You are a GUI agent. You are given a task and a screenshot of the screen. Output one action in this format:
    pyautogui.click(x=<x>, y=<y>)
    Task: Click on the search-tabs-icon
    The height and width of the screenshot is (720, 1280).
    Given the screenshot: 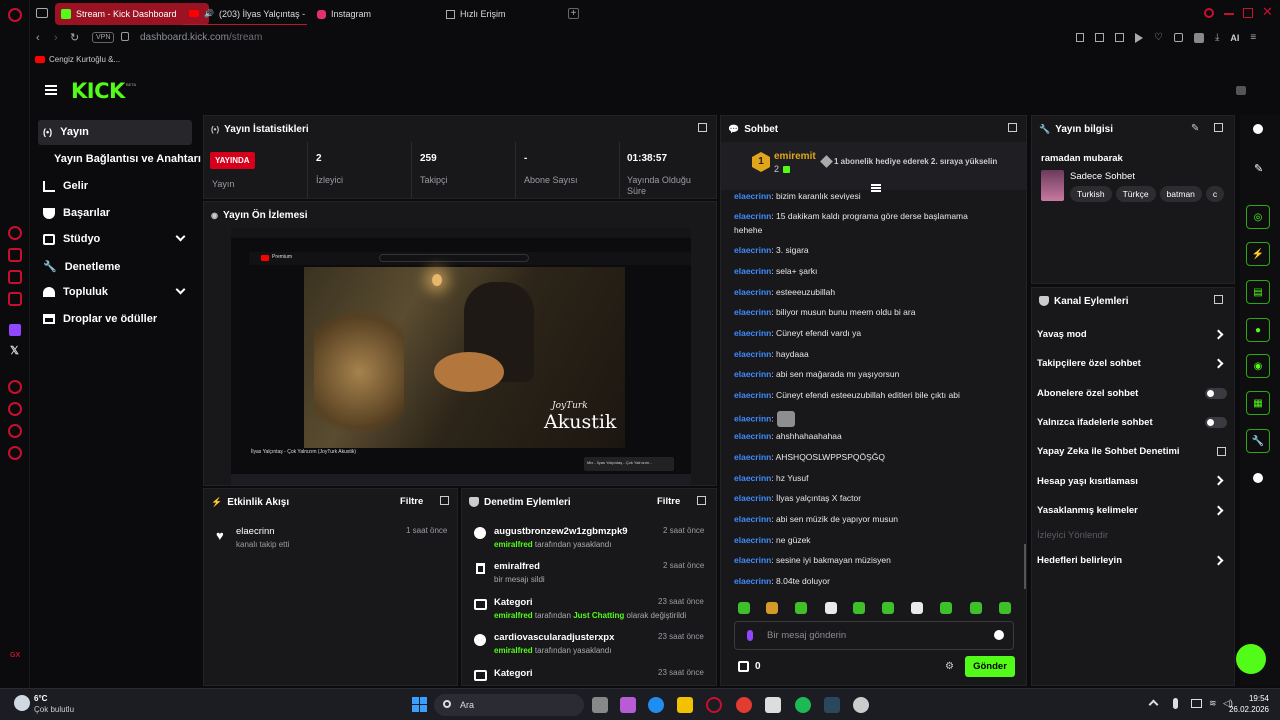 What is the action you would take?
    pyautogui.click(x=1209, y=13)
    